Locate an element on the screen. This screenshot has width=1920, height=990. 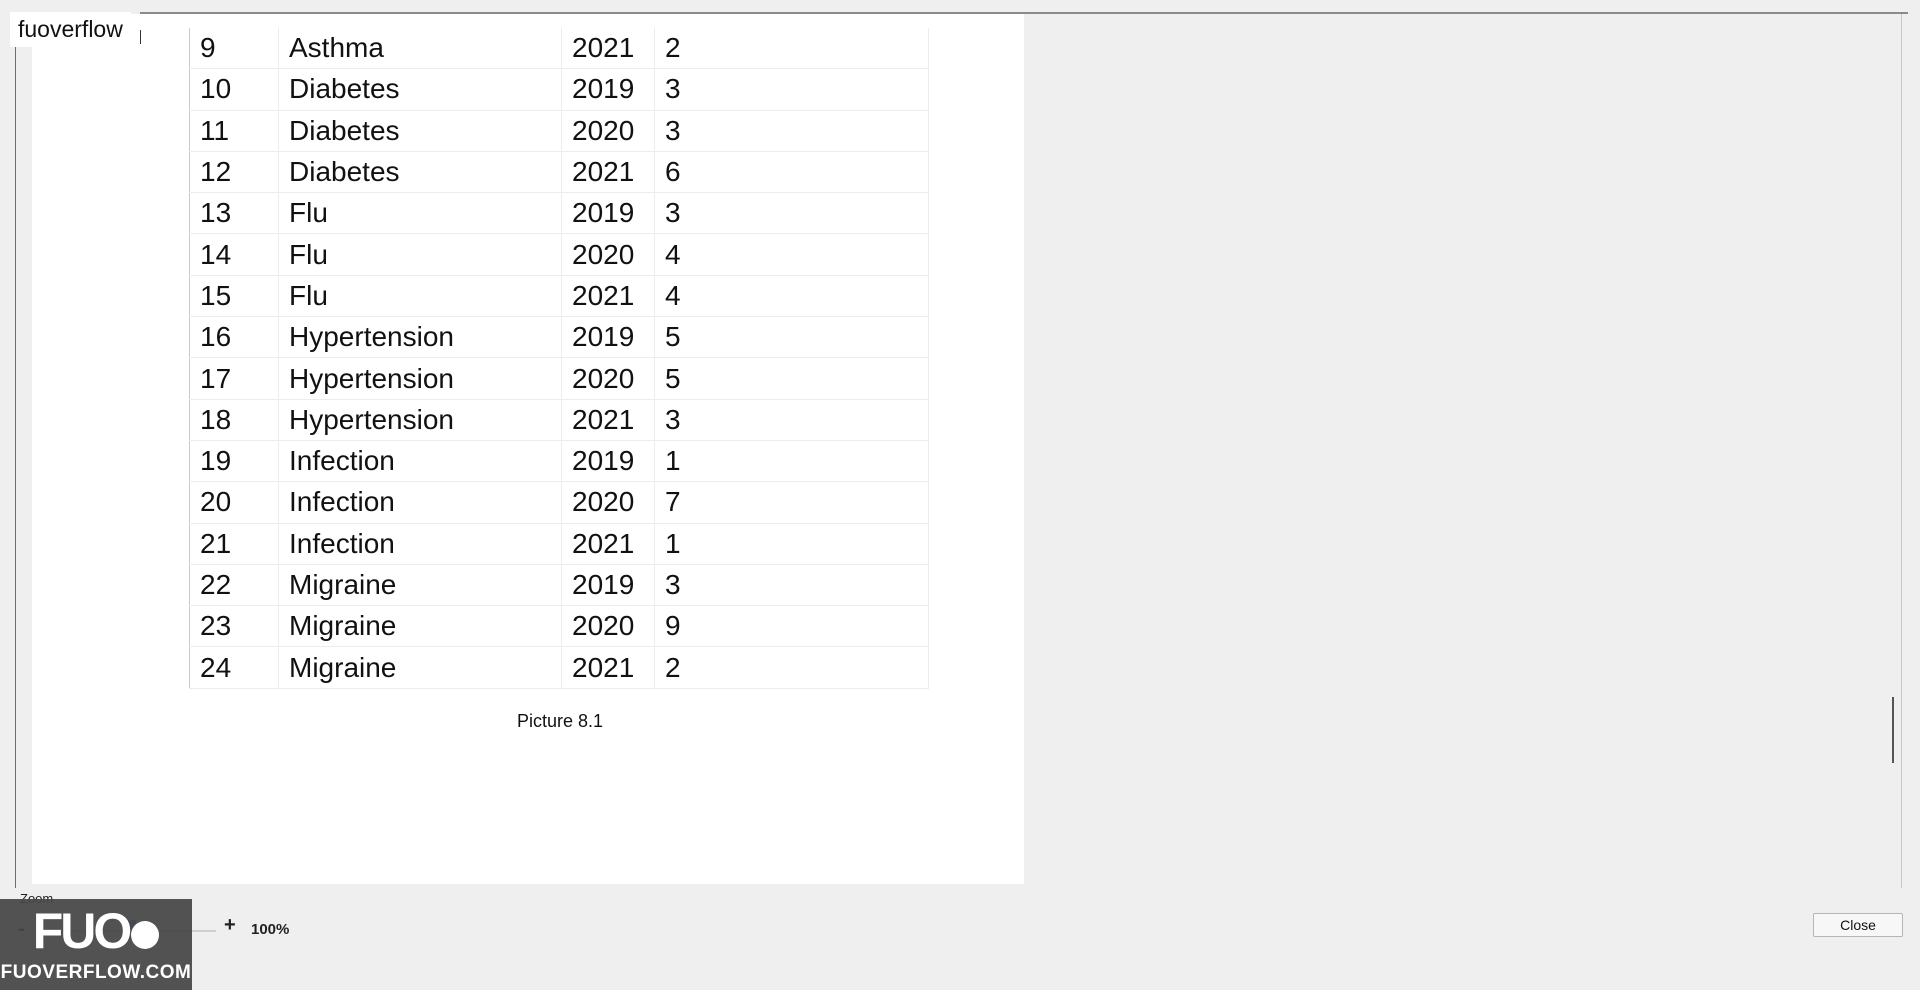
table-row: 13 Flu 2019 3 is located at coordinates (559, 213).